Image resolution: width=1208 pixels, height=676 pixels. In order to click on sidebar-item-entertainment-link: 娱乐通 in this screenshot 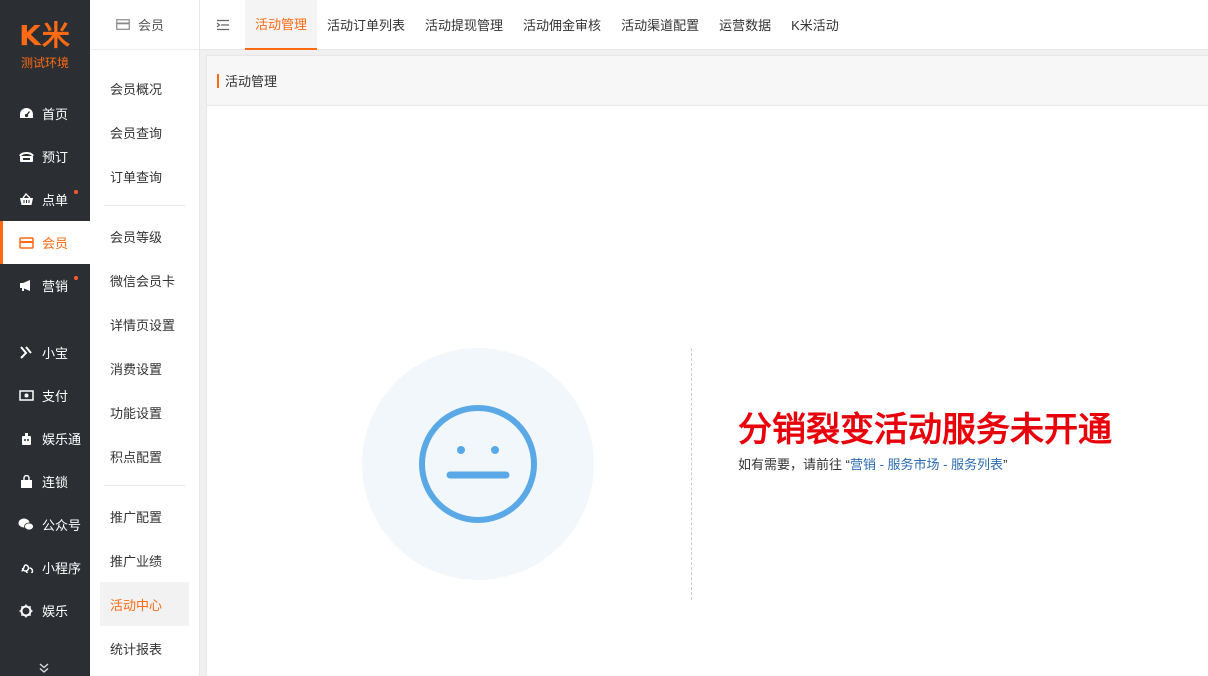, I will do `click(45, 438)`.